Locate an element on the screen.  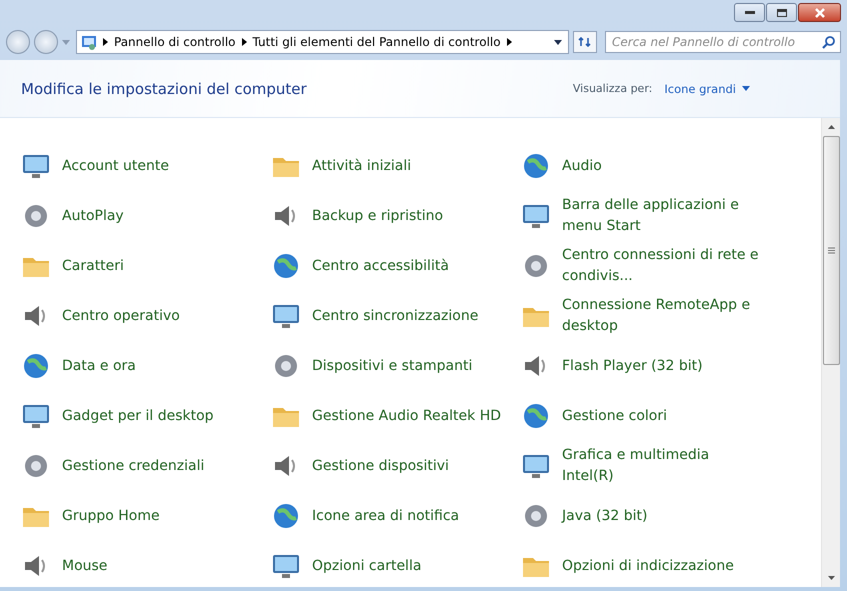
control-panel-link: Gestione credenziali is located at coordinates (145, 466).